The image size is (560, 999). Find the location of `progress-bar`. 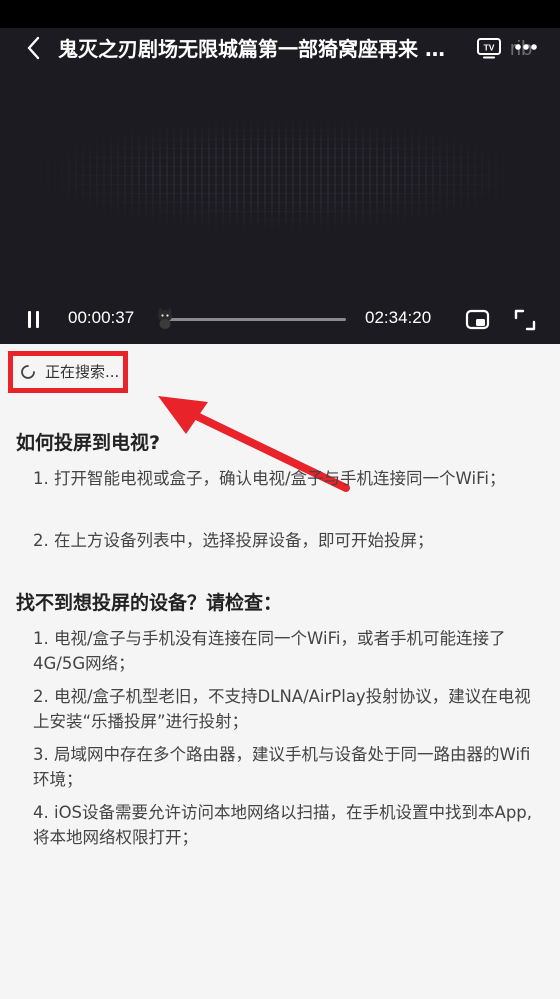

progress-bar is located at coordinates (254, 319).